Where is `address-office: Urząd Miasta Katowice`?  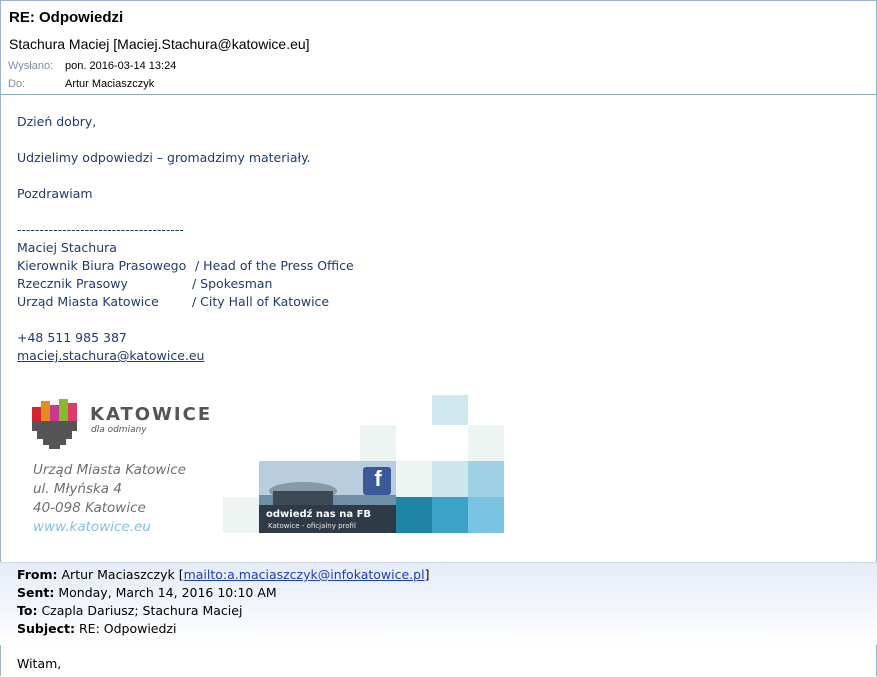
address-office: Urząd Miasta Katowice is located at coordinates (109, 470).